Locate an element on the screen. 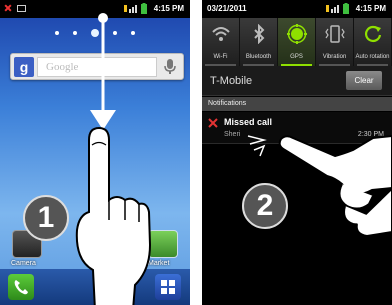 The height and width of the screenshot is (305, 392). toggle-label: GPS is located at coordinates (296, 57).